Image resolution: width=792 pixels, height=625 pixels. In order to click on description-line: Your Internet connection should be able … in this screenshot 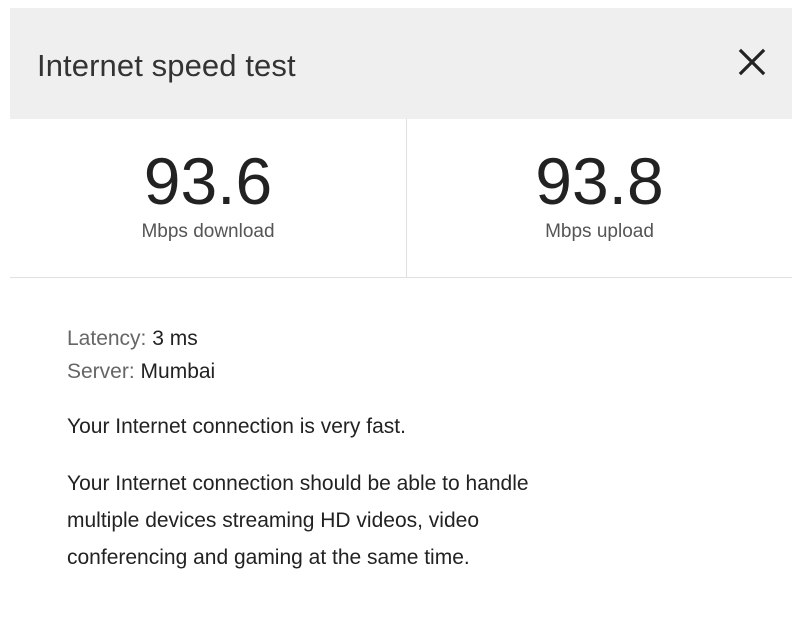, I will do `click(298, 483)`.